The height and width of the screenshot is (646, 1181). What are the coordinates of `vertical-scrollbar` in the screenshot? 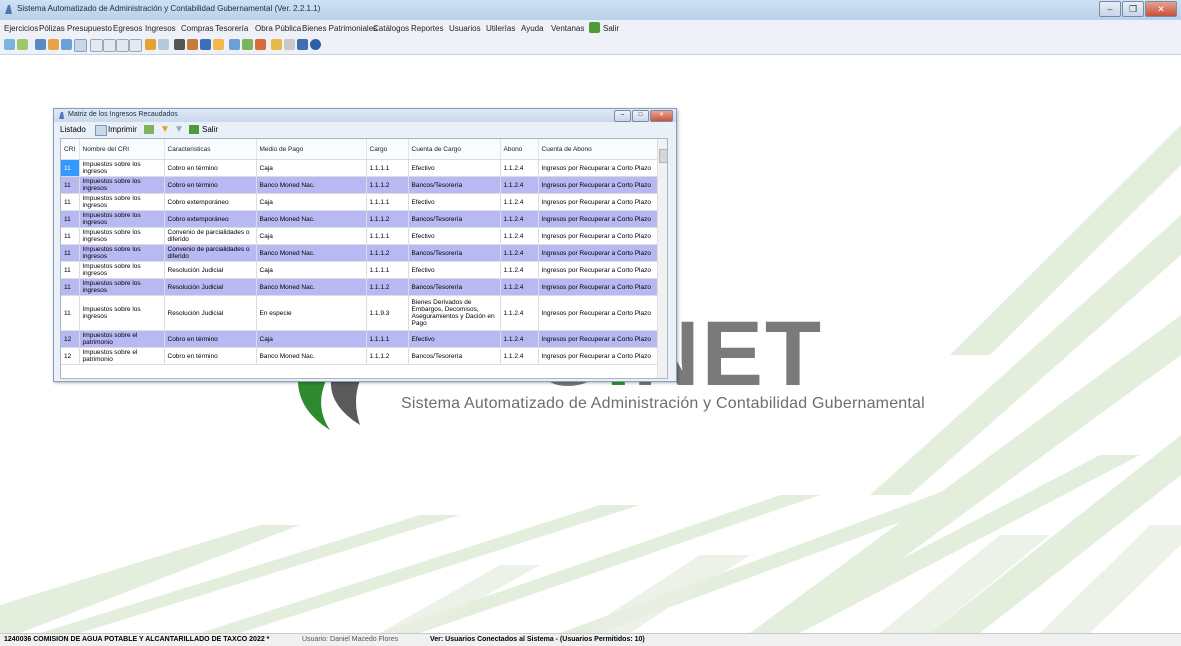 It's located at (662, 258).